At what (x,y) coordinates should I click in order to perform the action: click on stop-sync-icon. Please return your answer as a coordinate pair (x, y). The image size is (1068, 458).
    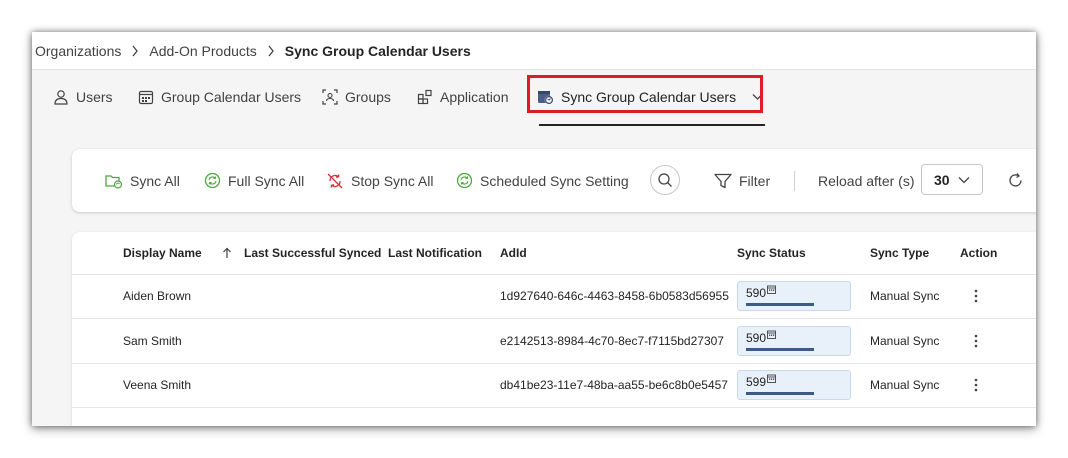
    Looking at the image, I should click on (335, 181).